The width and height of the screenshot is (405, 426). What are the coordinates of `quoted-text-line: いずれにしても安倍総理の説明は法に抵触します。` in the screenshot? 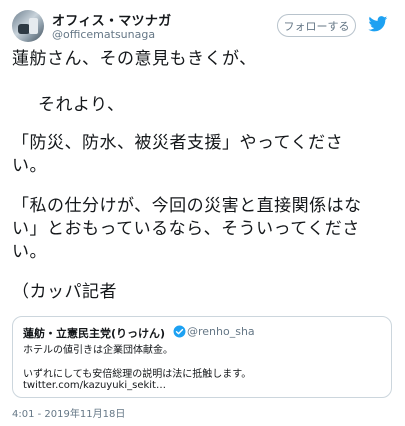 It's located at (137, 374).